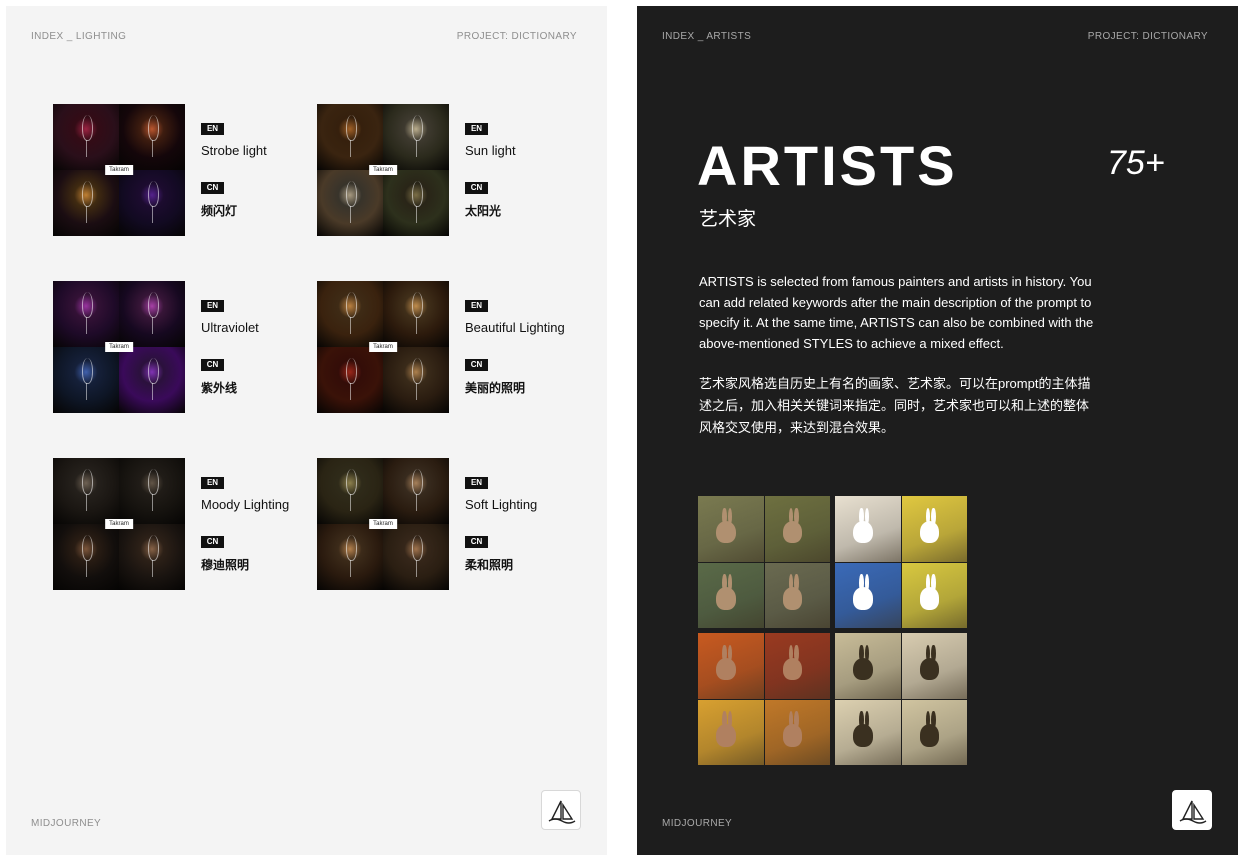 Image resolution: width=1244 pixels, height=868 pixels. I want to click on page-subtitle-cn: 艺术家, so click(728, 219).